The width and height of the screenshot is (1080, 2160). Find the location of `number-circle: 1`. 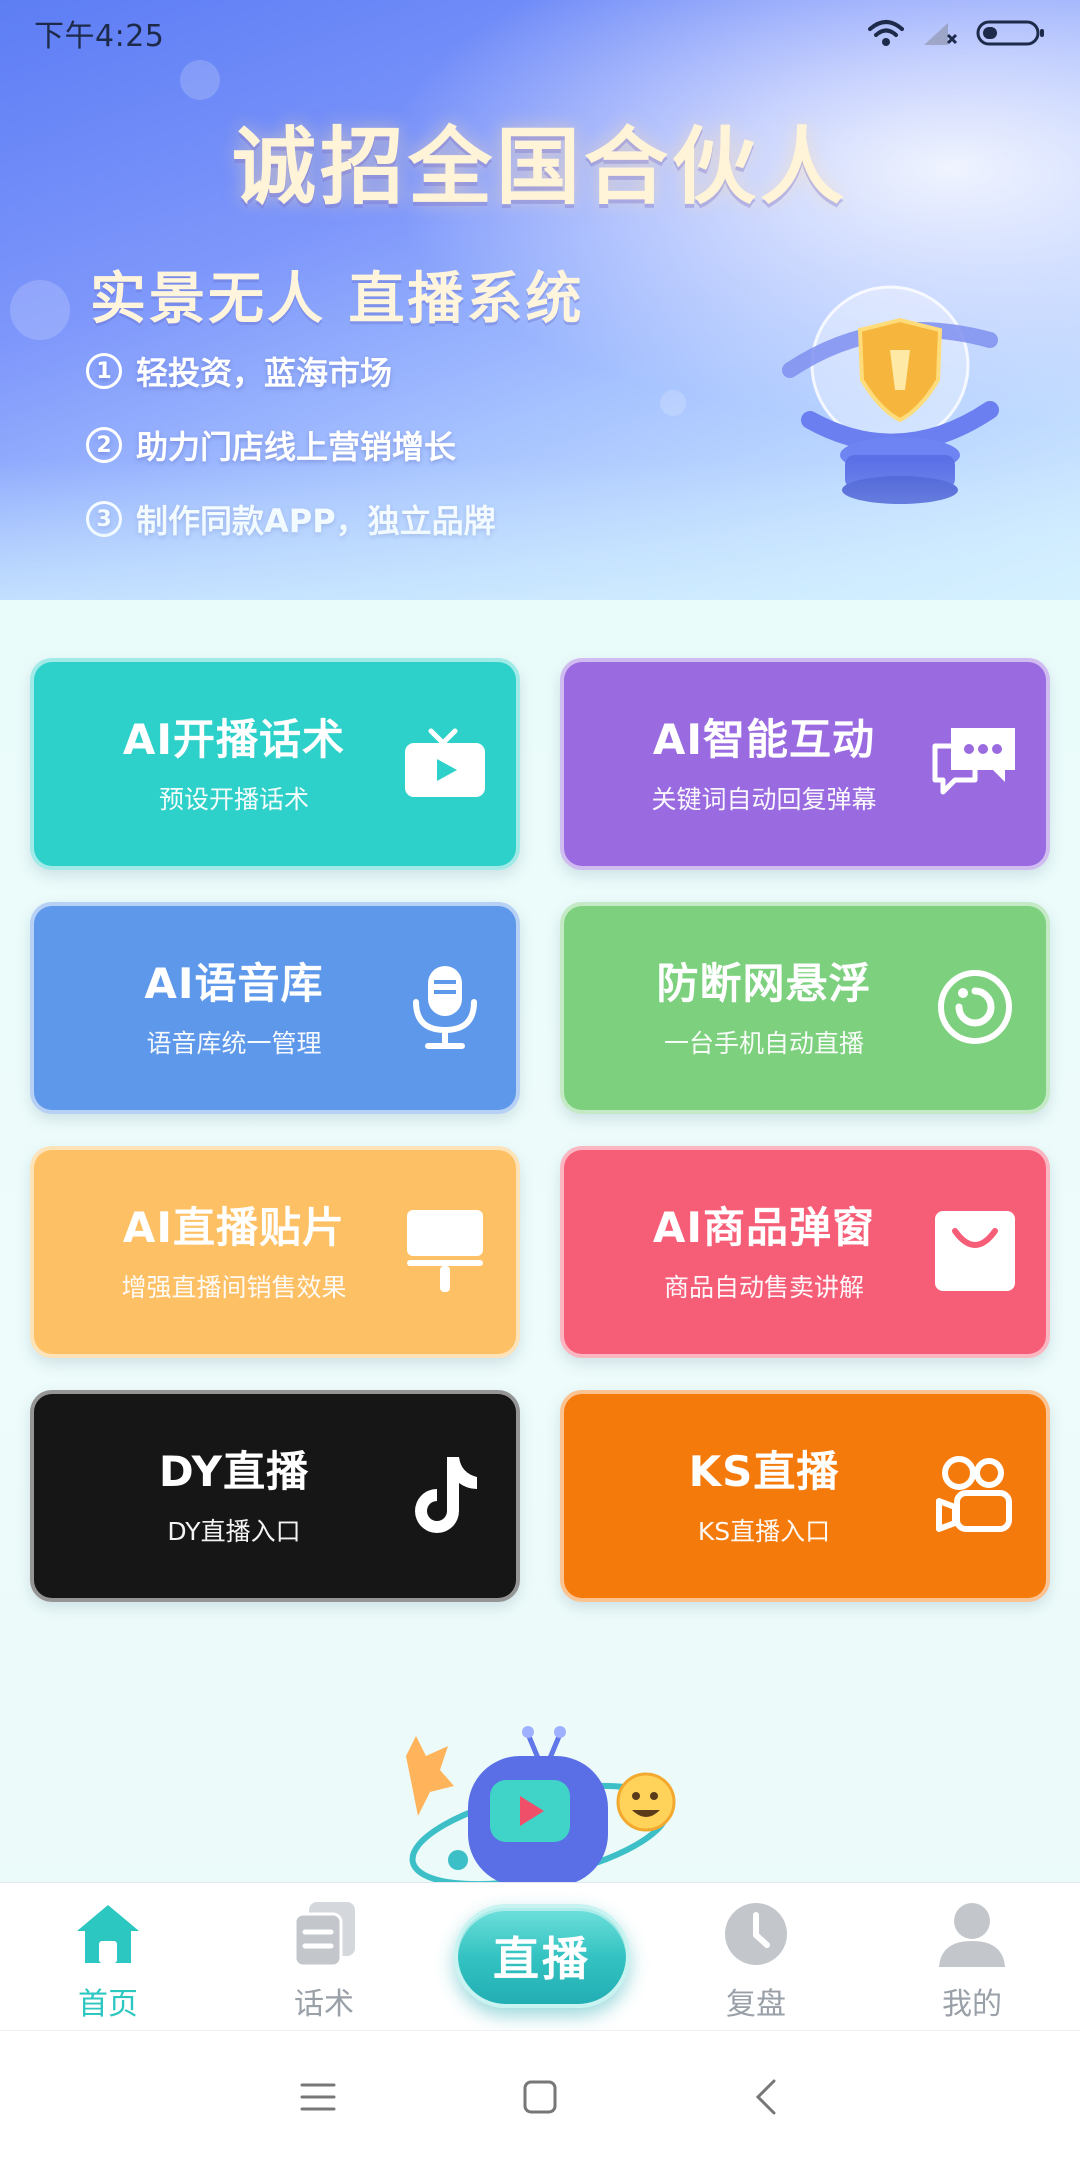

number-circle: 1 is located at coordinates (104, 371).